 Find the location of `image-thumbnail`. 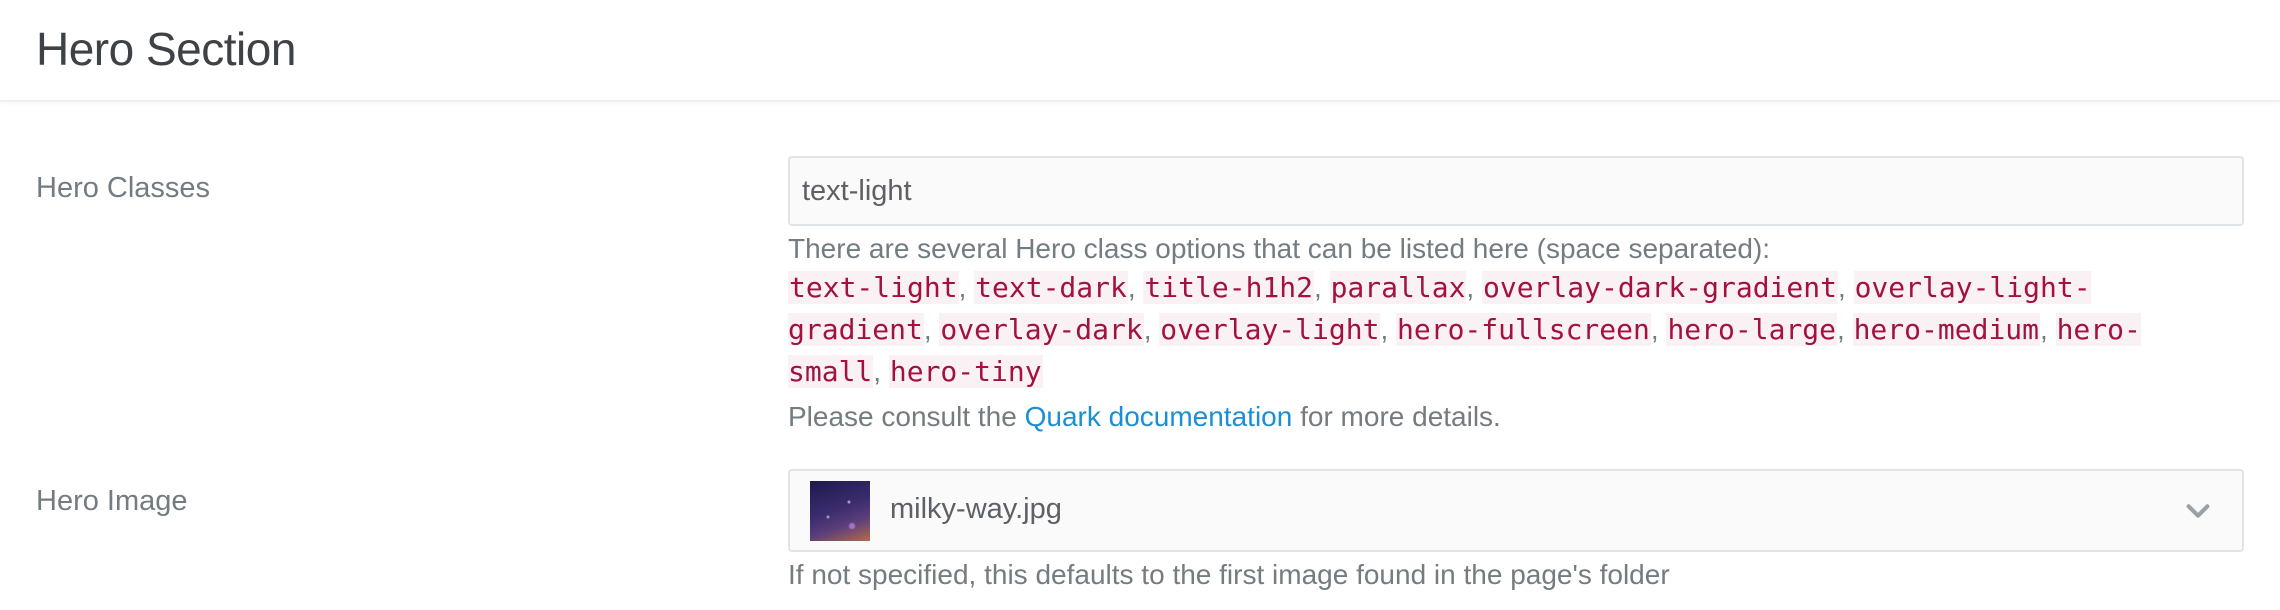

image-thumbnail is located at coordinates (840, 511).